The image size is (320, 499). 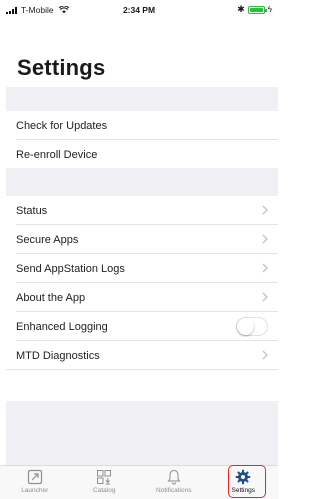 What do you see at coordinates (61, 67) in the screenshot?
I see `page-title: Settings` at bounding box center [61, 67].